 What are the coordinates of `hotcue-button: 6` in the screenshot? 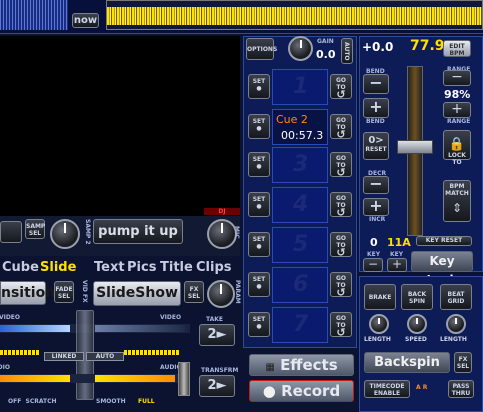 It's located at (300, 285).